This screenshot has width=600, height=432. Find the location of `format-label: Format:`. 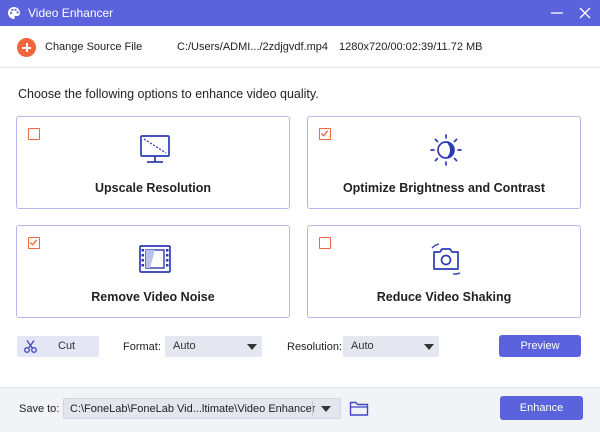

format-label: Format: is located at coordinates (142, 347).